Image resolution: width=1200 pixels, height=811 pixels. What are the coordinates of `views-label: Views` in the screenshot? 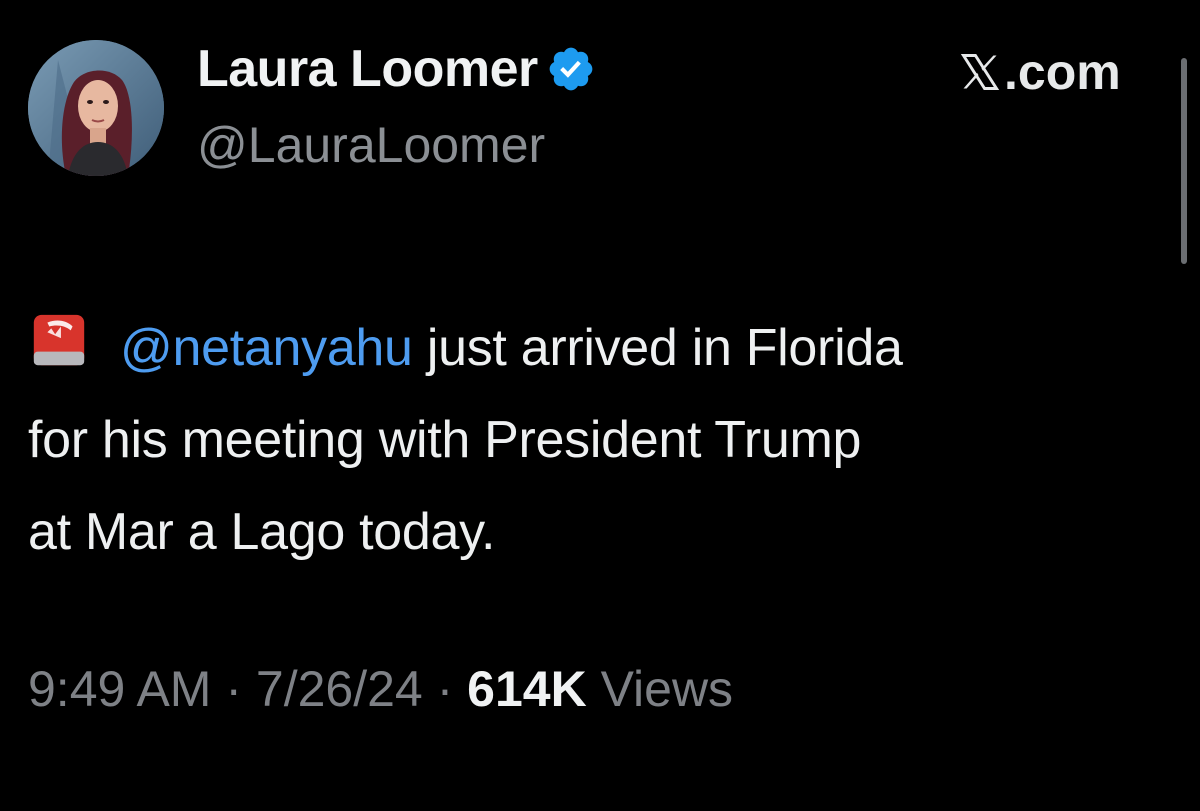 It's located at (660, 689).